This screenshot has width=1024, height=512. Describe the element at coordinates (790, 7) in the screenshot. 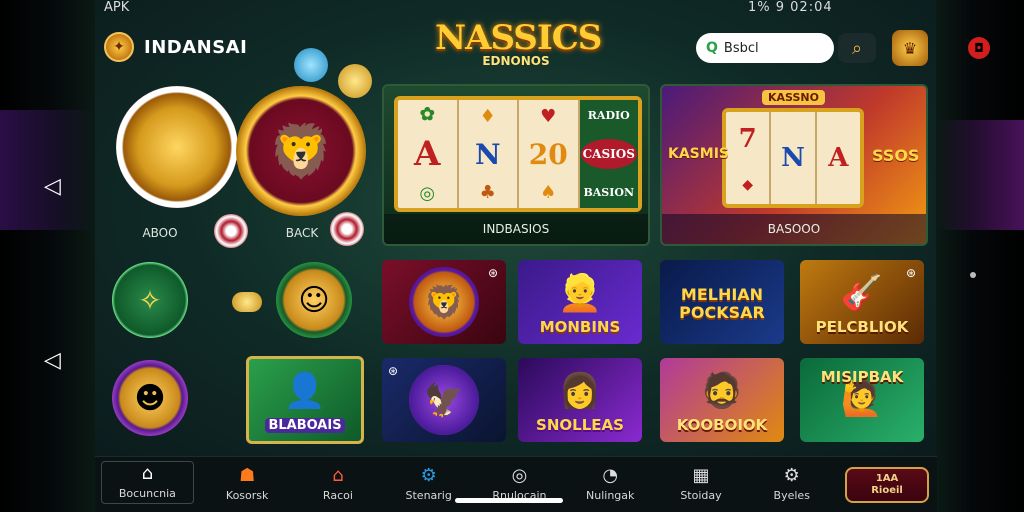

I see `status-right: 1% 9 02:04` at that location.